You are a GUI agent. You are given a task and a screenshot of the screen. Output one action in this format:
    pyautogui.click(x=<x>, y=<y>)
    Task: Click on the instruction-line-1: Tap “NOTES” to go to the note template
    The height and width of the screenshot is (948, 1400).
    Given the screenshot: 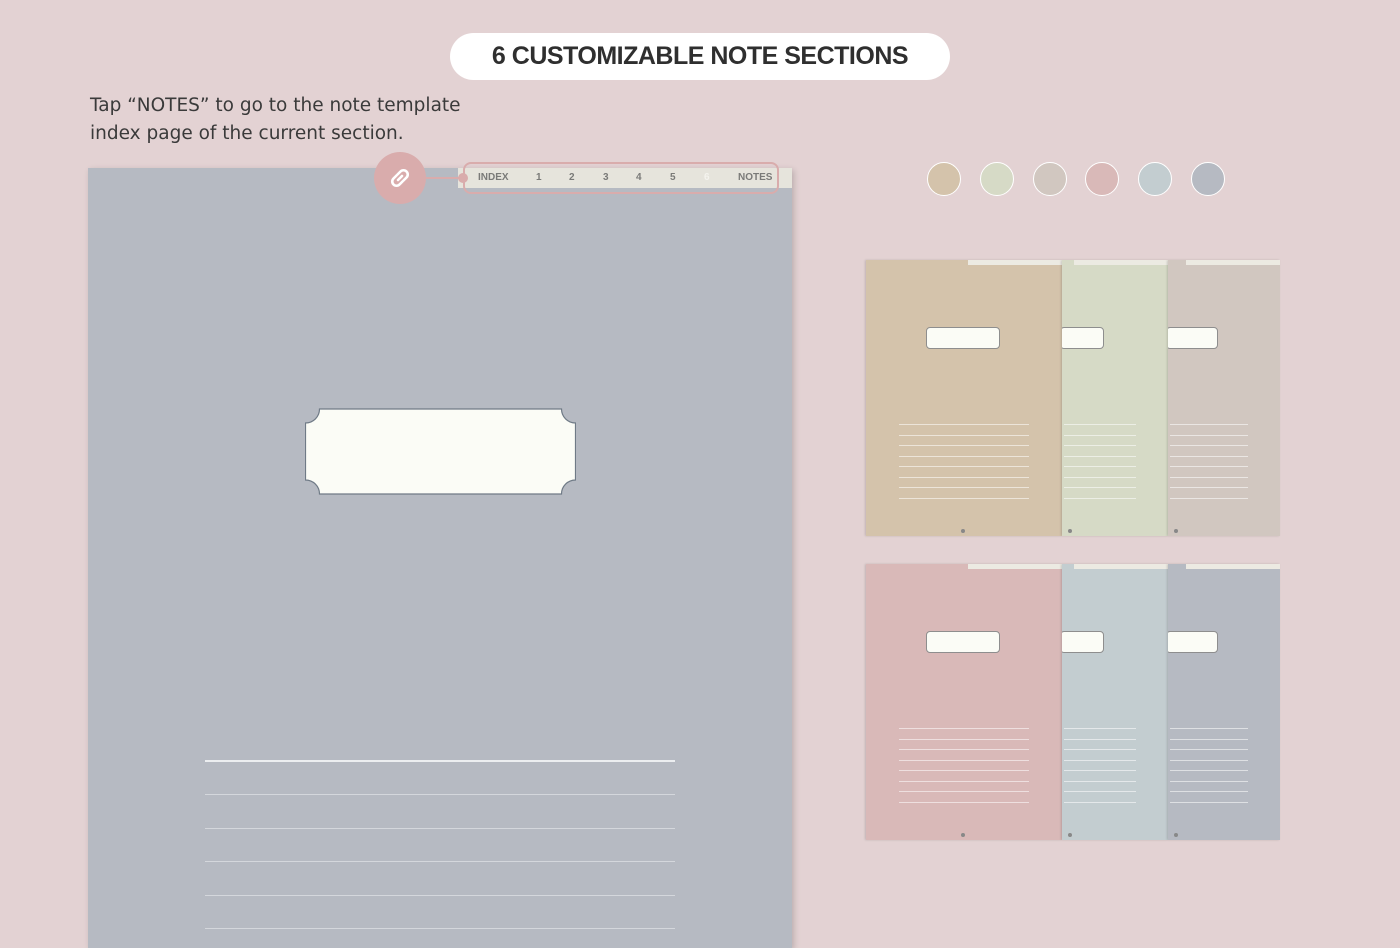 What is the action you would take?
    pyautogui.click(x=275, y=105)
    